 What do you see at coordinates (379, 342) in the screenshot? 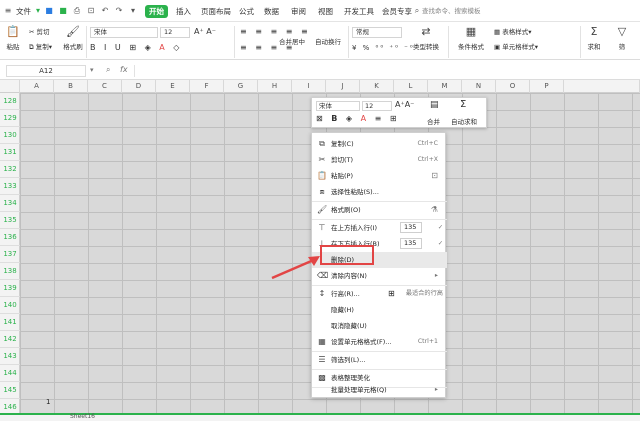
I see `menu-item-cell-format: ▦ 设置单元格格式(F)... Ctrl+1` at bounding box center [379, 342].